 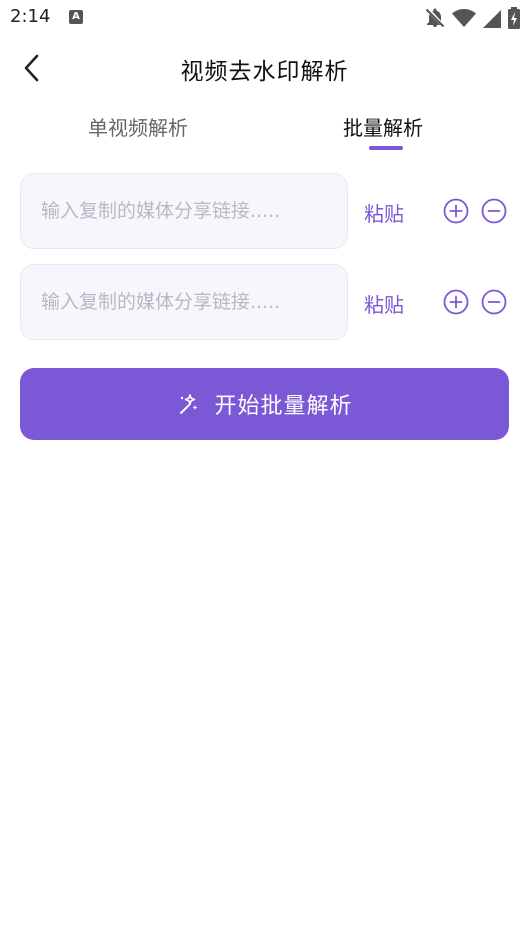 What do you see at coordinates (514, 18) in the screenshot?
I see `battery-charging-icon` at bounding box center [514, 18].